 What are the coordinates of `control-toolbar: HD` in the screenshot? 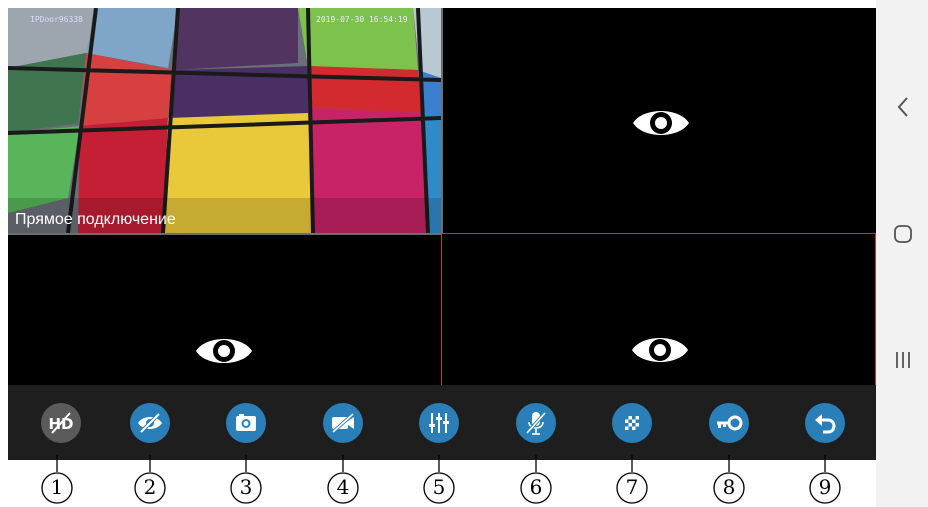 It's located at (442, 422).